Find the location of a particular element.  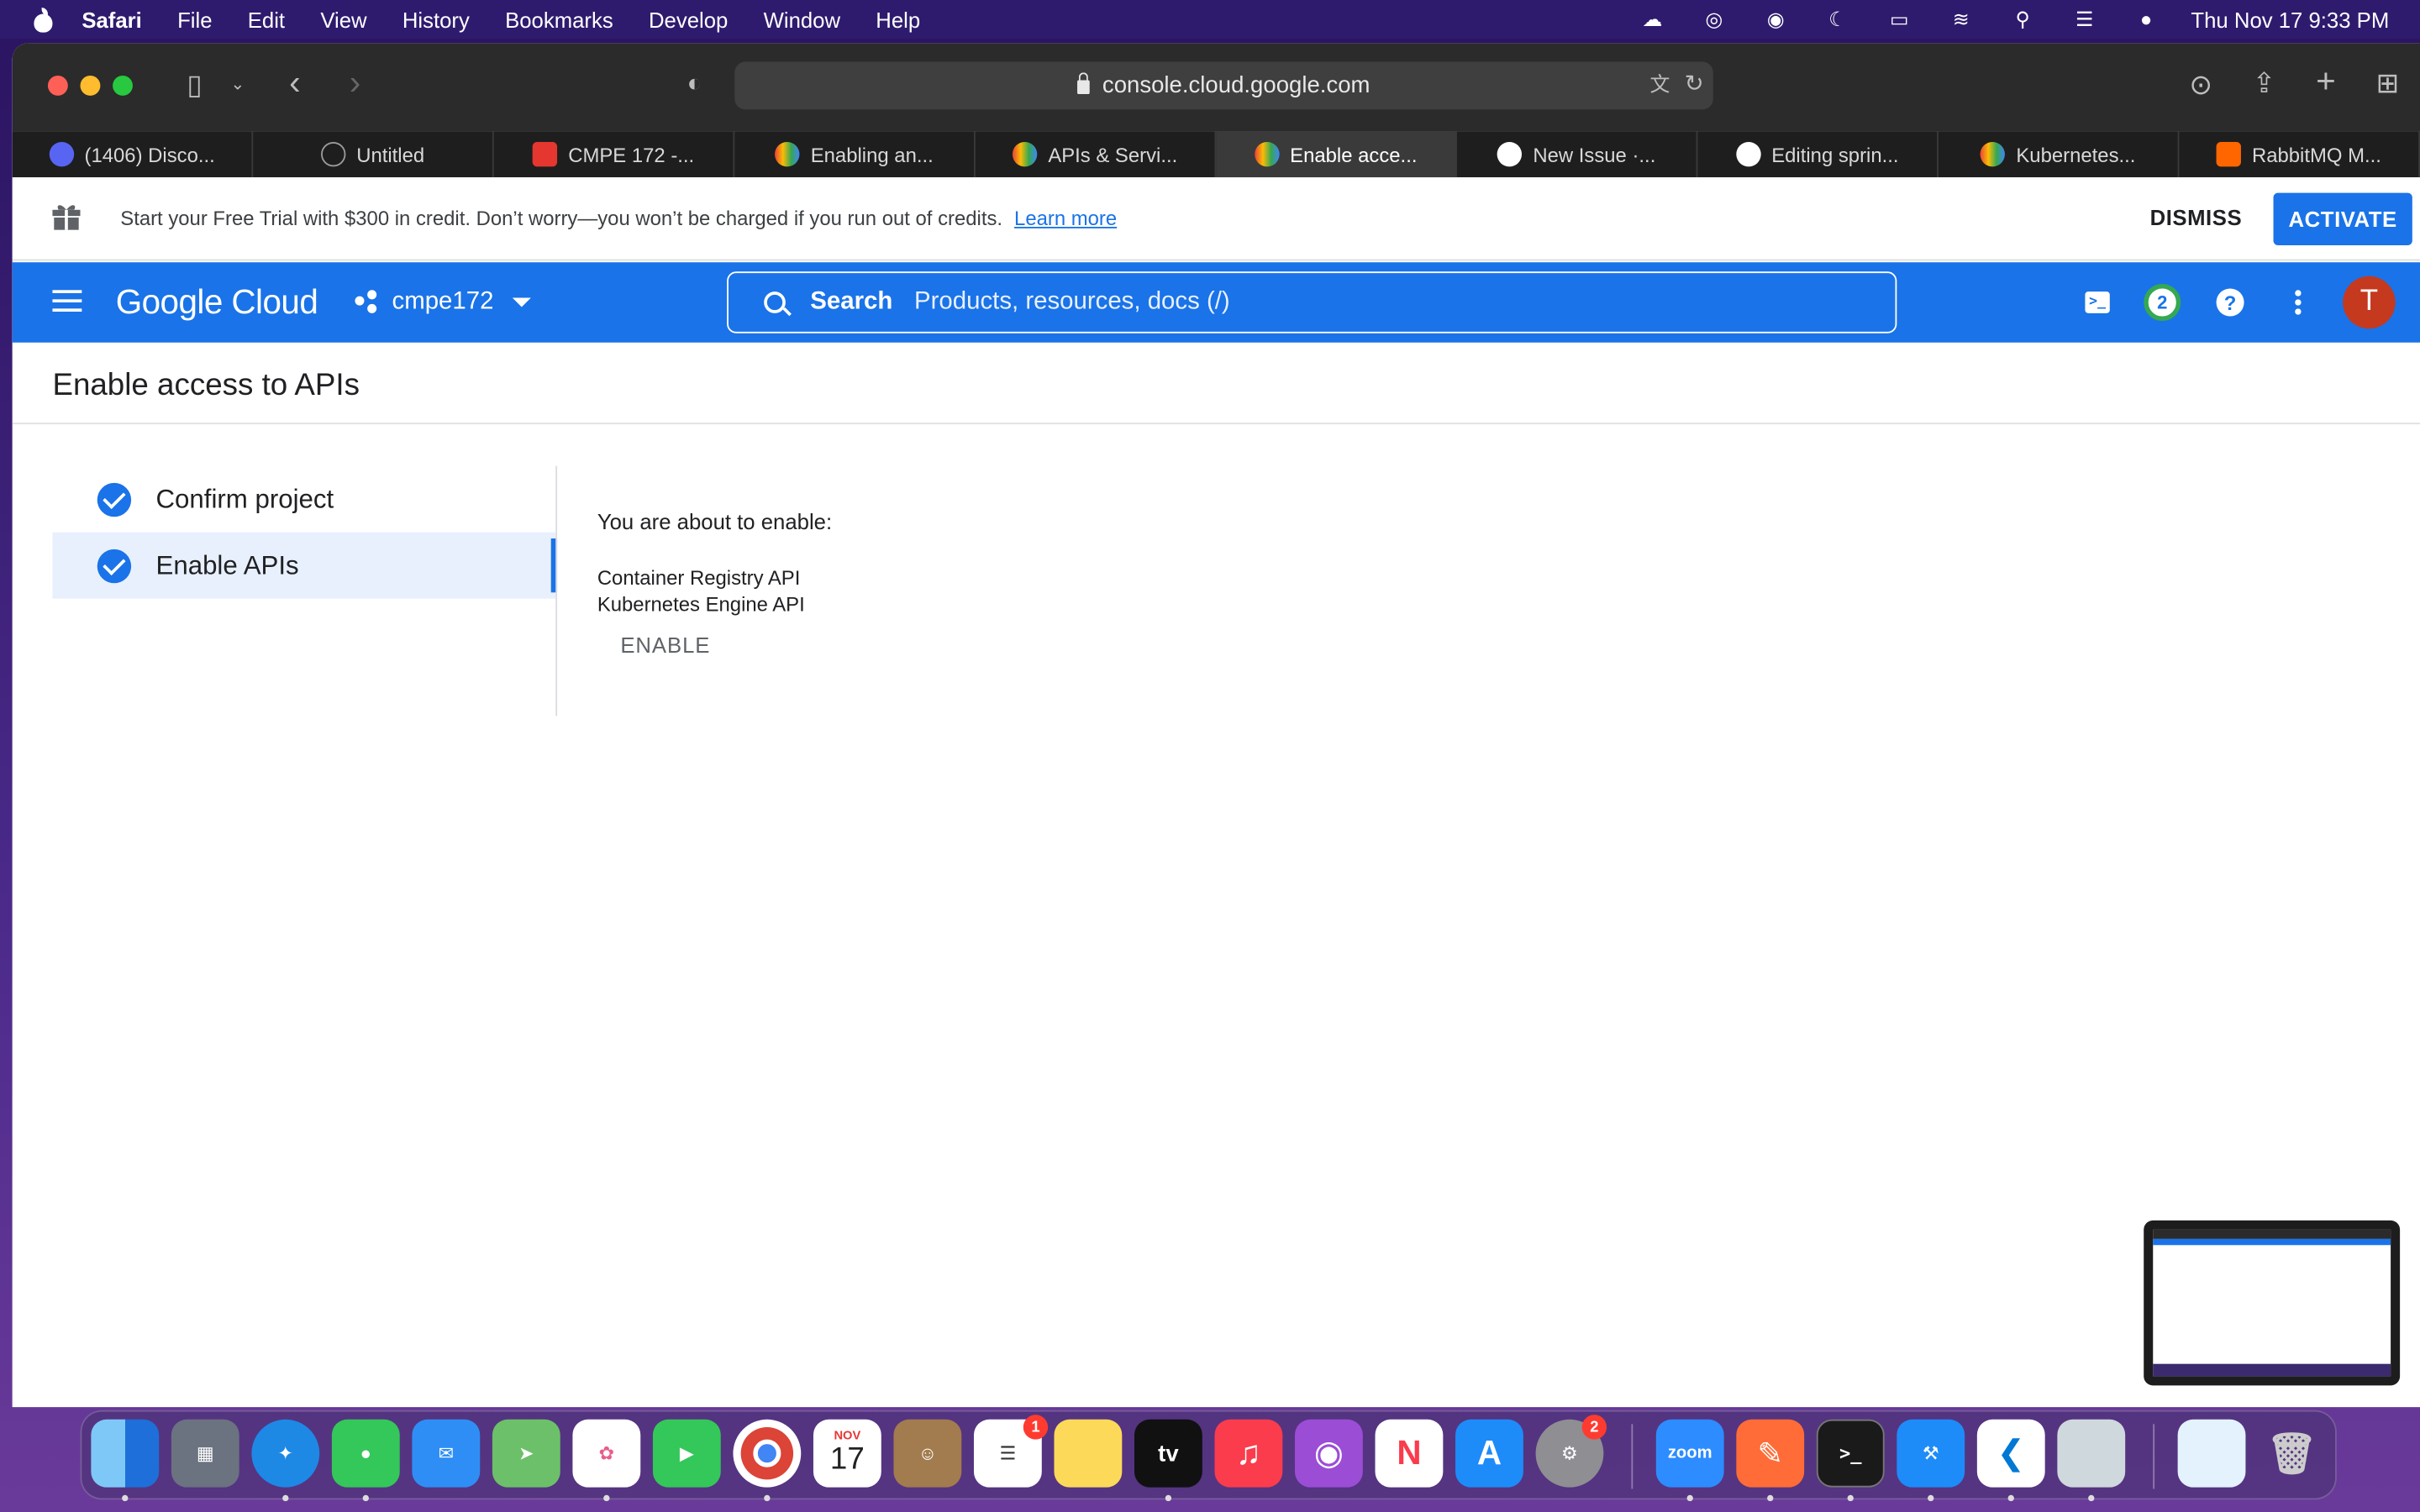

screenshot-thumbnail is located at coordinates (2272, 1303).